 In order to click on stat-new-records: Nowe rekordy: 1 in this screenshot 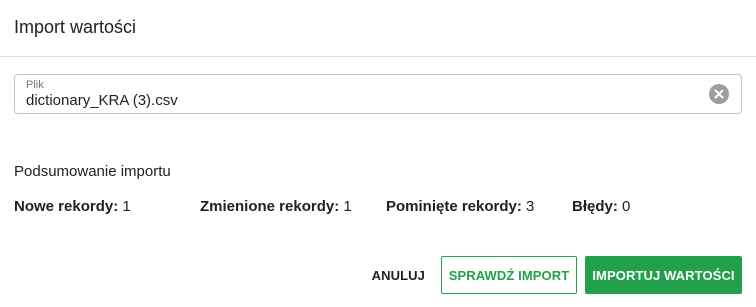, I will do `click(72, 207)`.